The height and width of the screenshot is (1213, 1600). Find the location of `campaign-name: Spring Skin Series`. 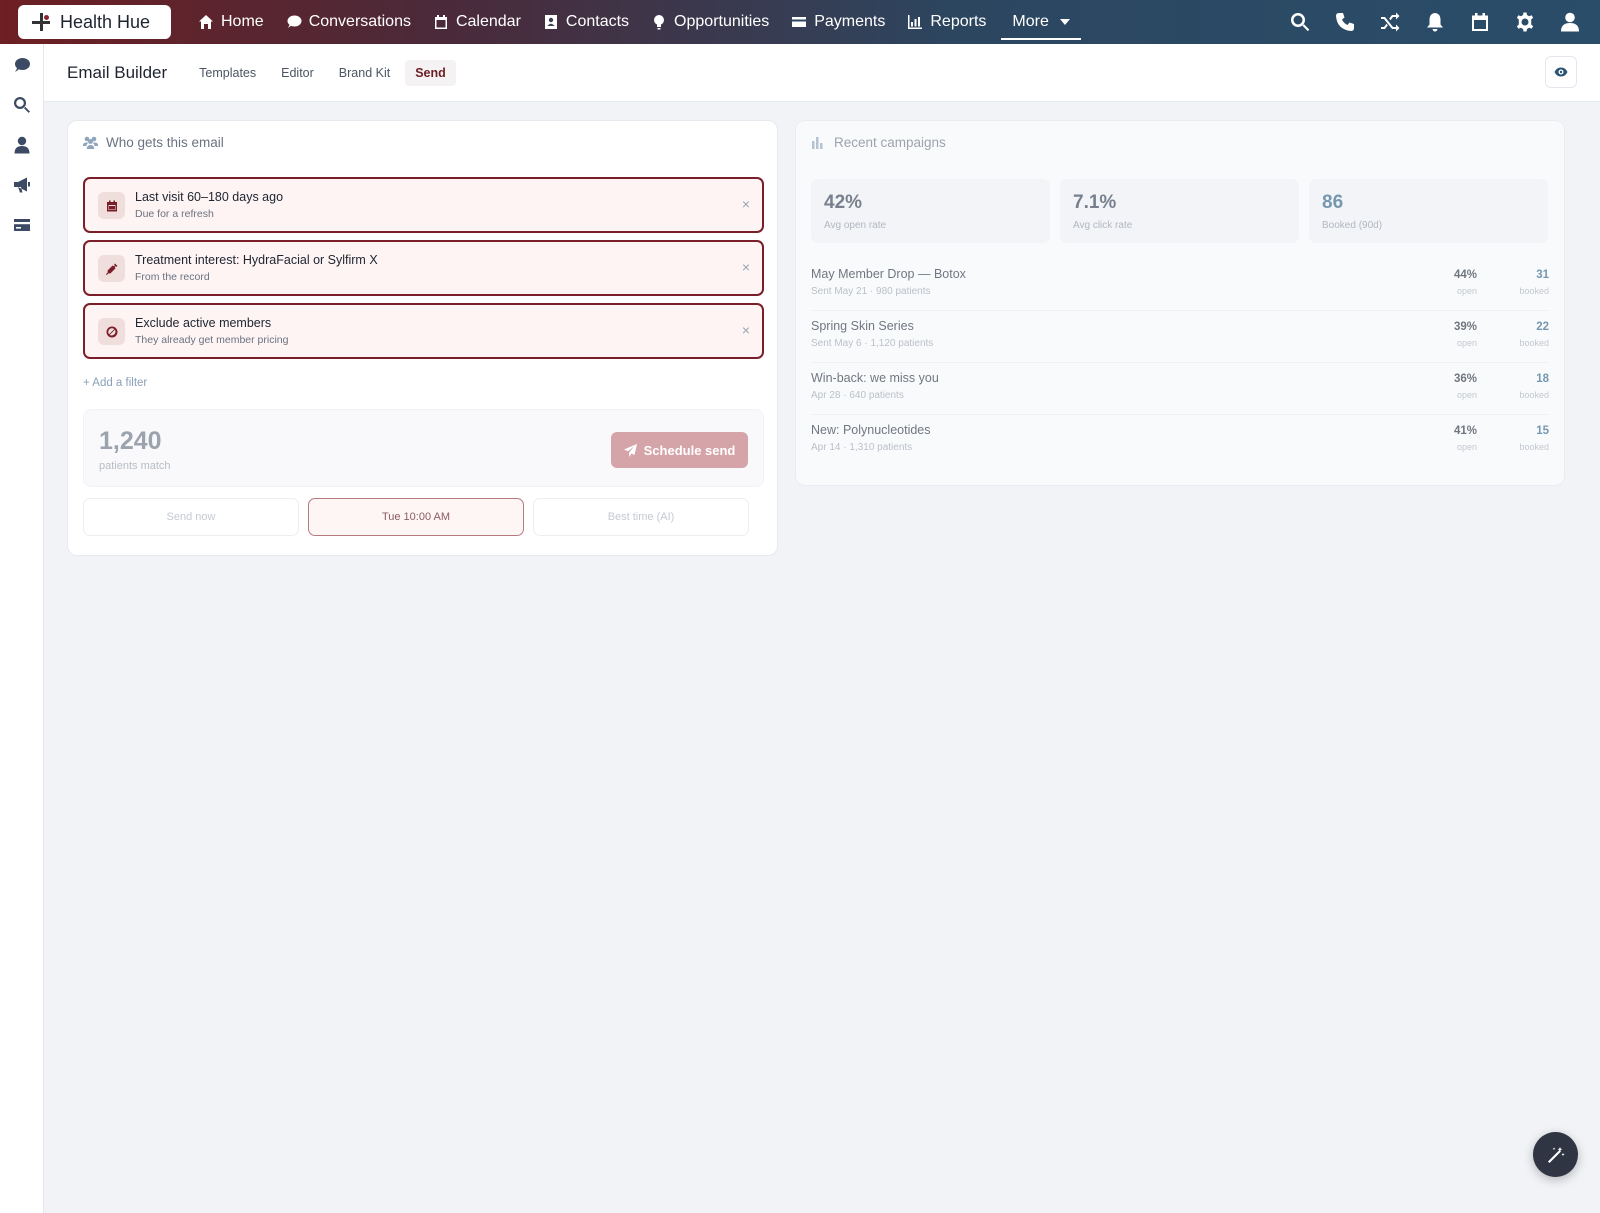

campaign-name: Spring Skin Series is located at coordinates (862, 326).